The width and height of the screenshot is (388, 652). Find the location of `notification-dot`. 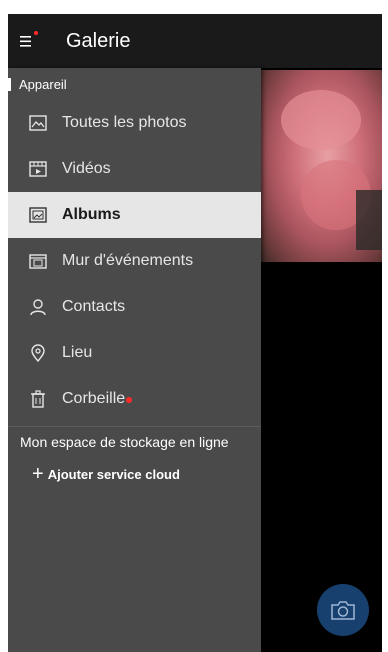

notification-dot is located at coordinates (36, 33).